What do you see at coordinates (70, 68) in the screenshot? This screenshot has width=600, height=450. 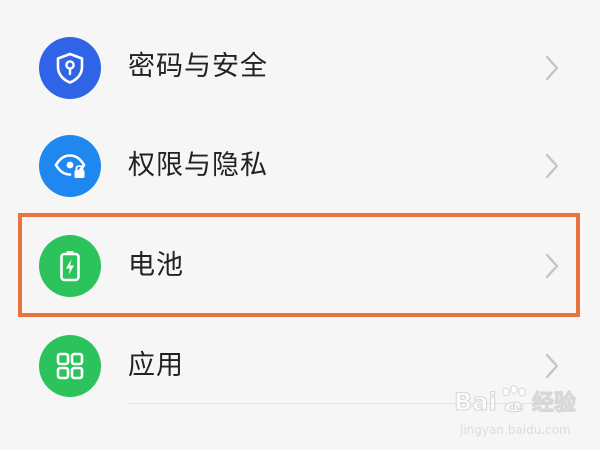 I see `shield-keyhole-icon` at bounding box center [70, 68].